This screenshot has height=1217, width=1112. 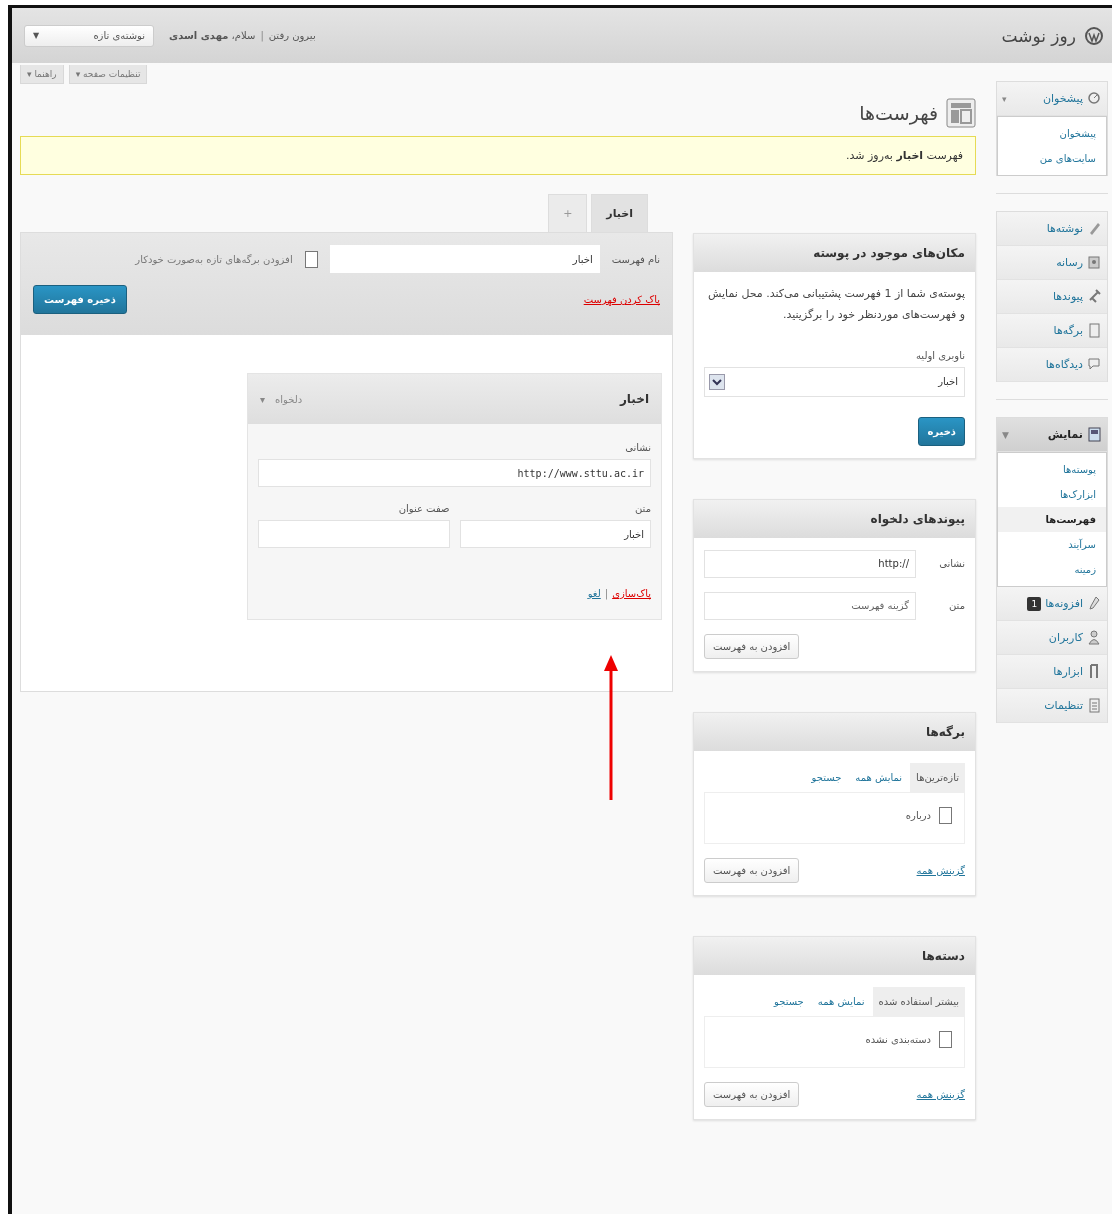 What do you see at coordinates (354, 534) in the screenshot?
I see `title-attribute-field` at bounding box center [354, 534].